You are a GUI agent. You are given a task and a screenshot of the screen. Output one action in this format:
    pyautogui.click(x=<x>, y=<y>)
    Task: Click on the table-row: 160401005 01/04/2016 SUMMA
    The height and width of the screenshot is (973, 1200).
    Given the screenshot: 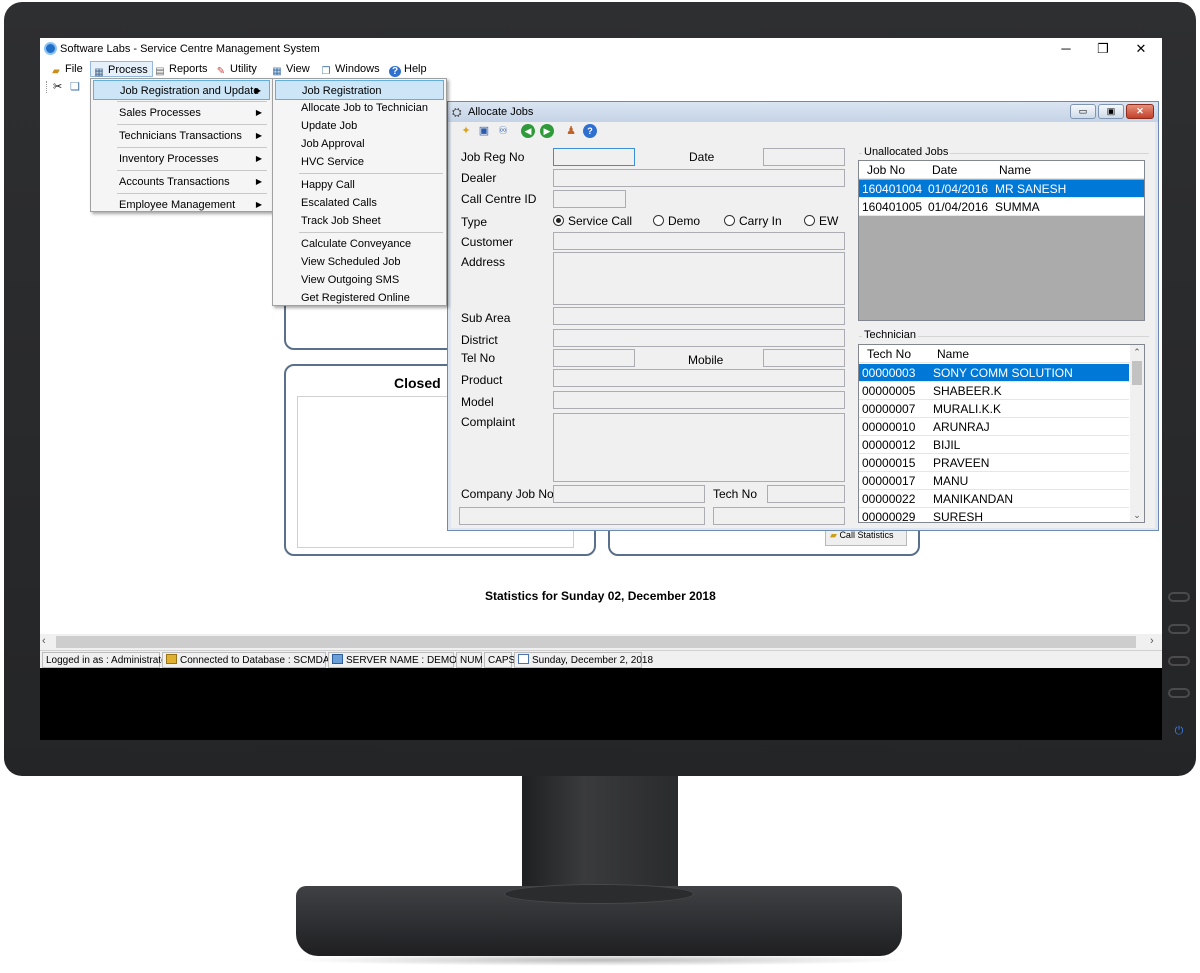 What is the action you would take?
    pyautogui.click(x=1001, y=207)
    